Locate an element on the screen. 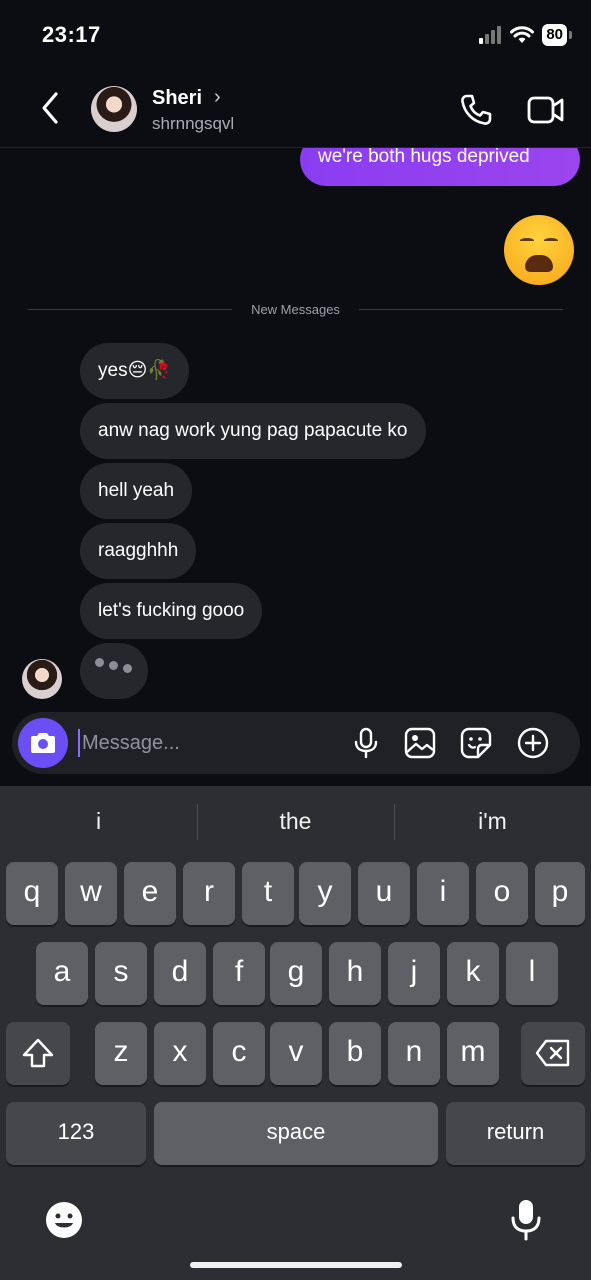  key-m: m is located at coordinates (473, 1053).